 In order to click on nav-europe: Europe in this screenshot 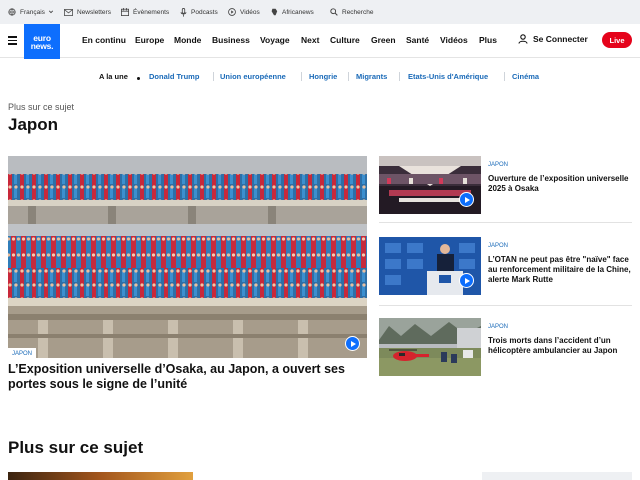, I will do `click(149, 40)`.